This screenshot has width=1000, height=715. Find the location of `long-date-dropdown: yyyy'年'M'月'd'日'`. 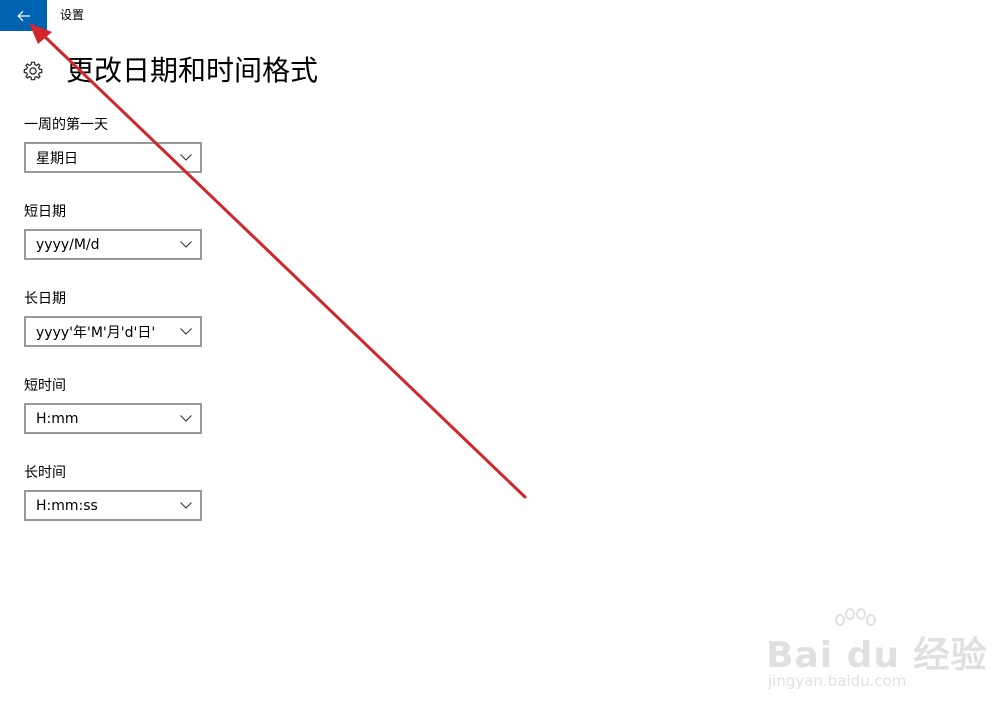

long-date-dropdown: yyyy'年'M'月'd'日' is located at coordinates (113, 331).